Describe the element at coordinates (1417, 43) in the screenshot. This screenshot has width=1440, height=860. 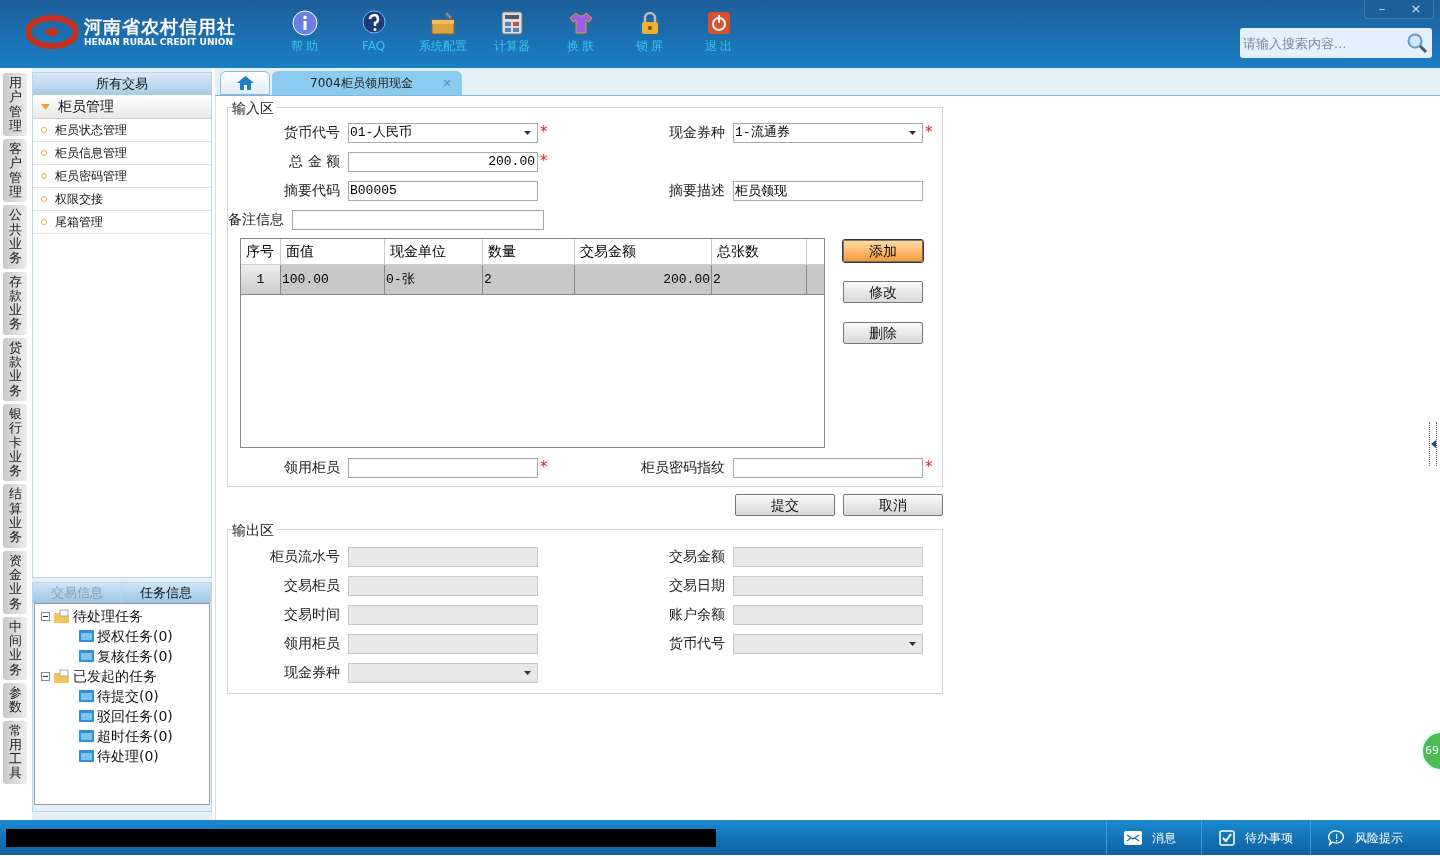
I see `search-icon` at that location.